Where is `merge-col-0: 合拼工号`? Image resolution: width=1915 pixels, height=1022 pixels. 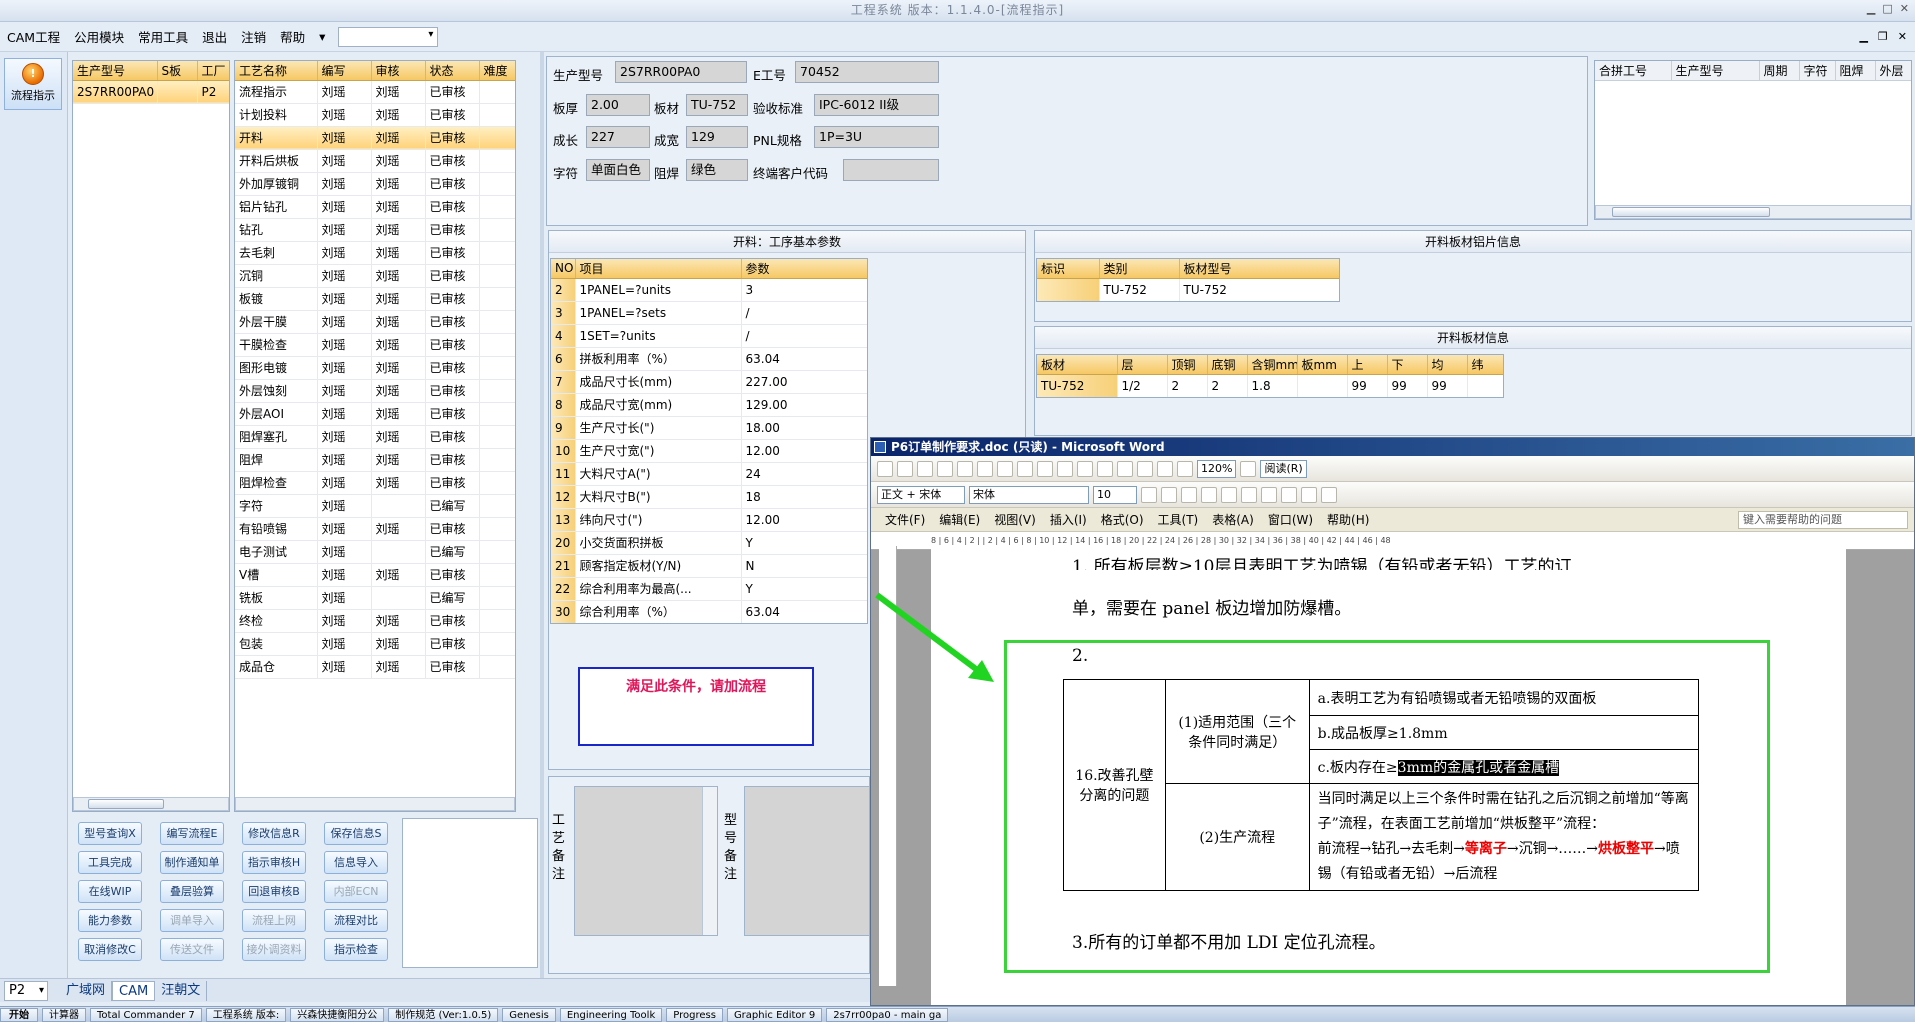
merge-col-0: 合拼工号 is located at coordinates (1633, 71).